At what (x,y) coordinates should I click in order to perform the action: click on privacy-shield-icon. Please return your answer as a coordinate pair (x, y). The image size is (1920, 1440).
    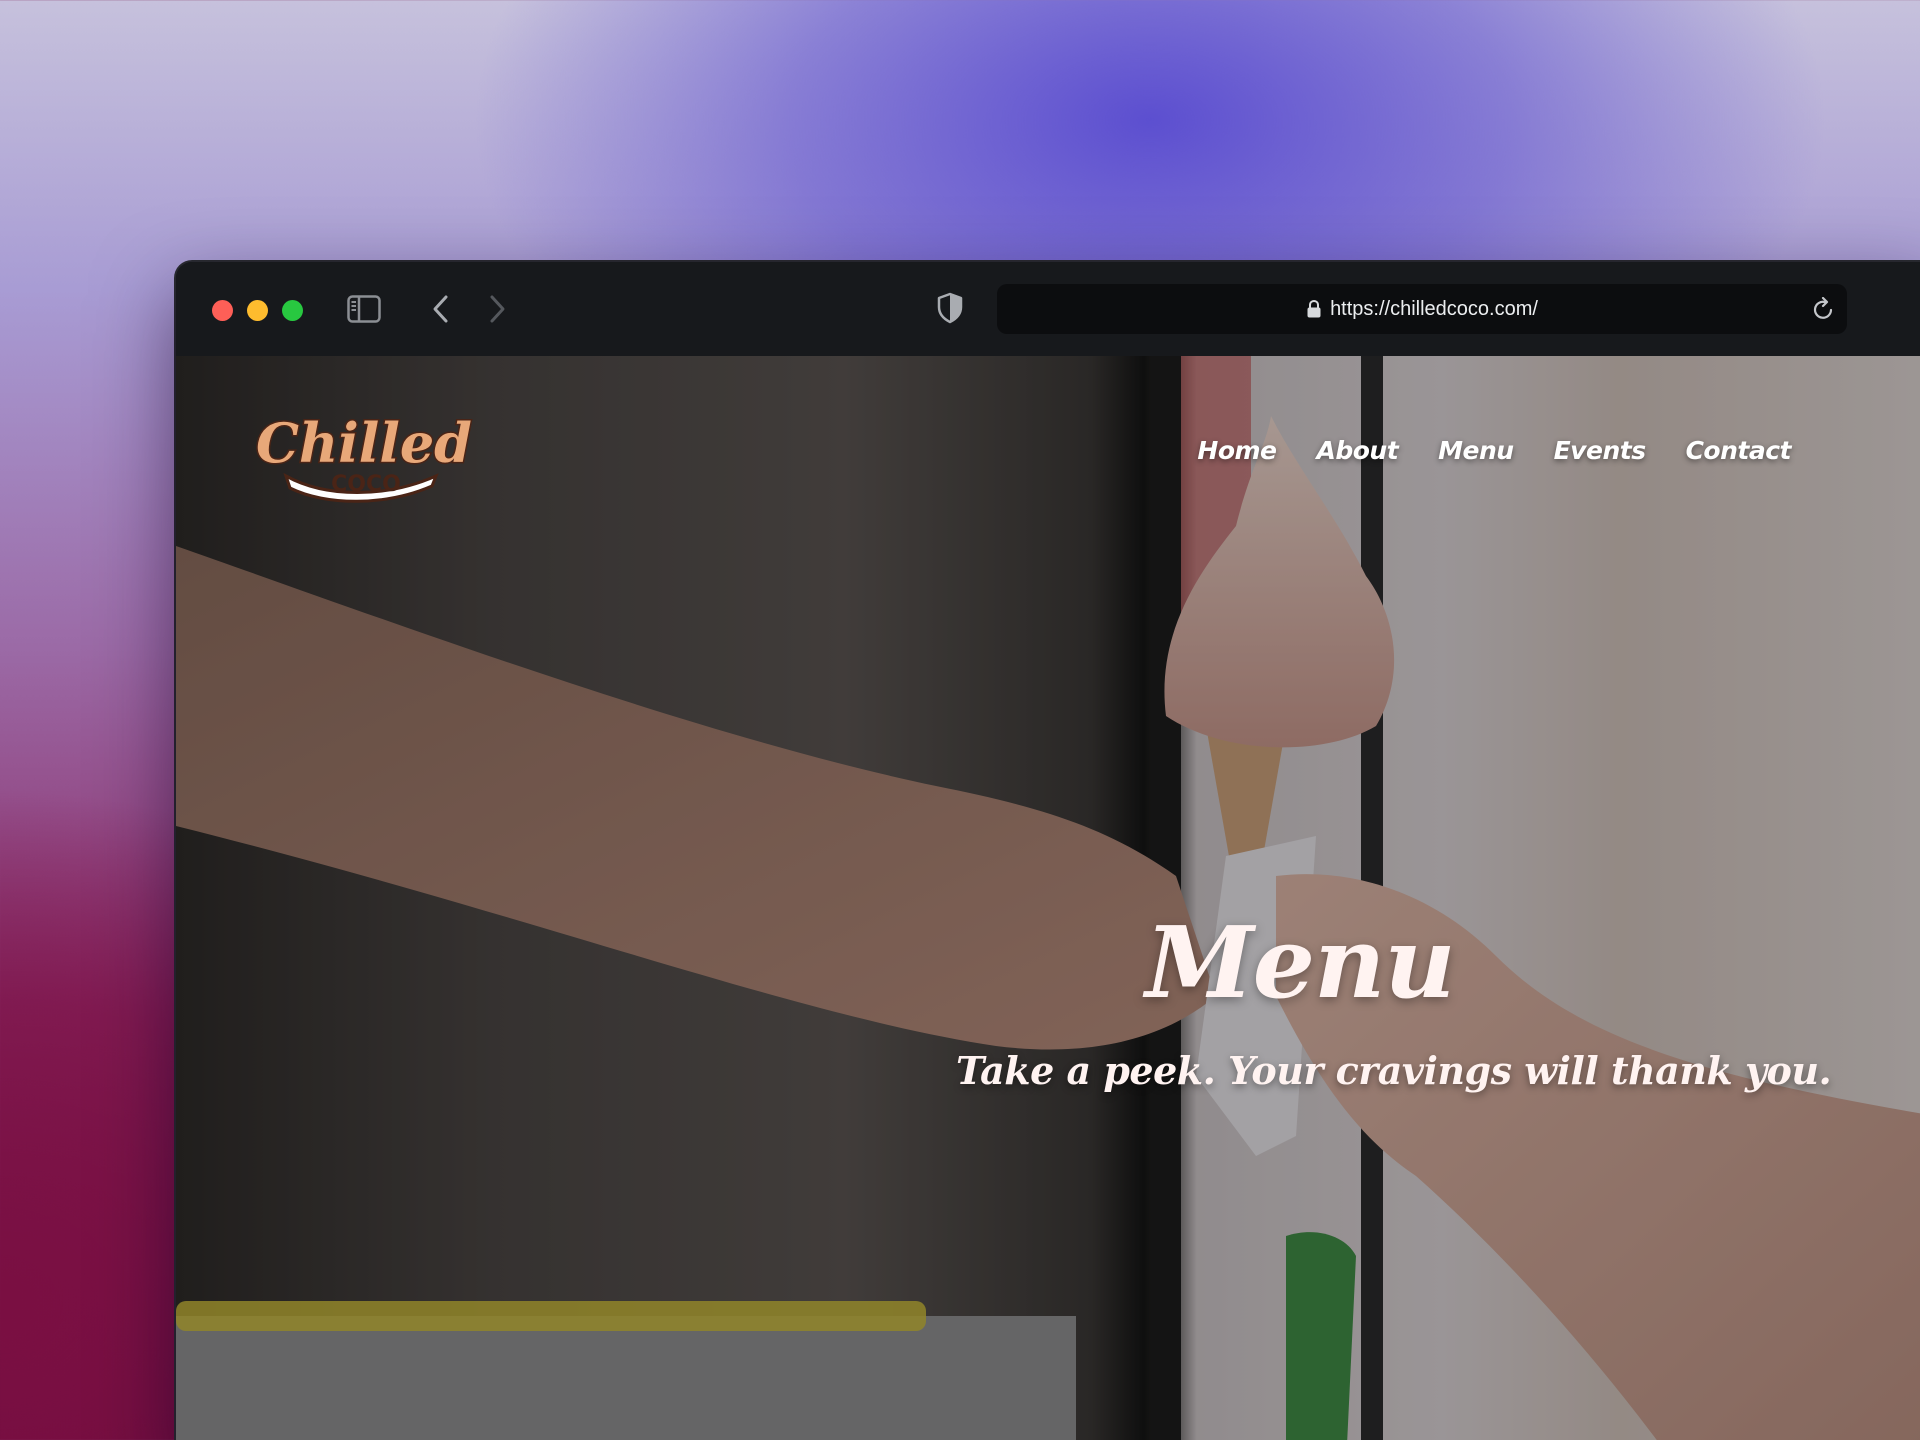
    Looking at the image, I should click on (950, 308).